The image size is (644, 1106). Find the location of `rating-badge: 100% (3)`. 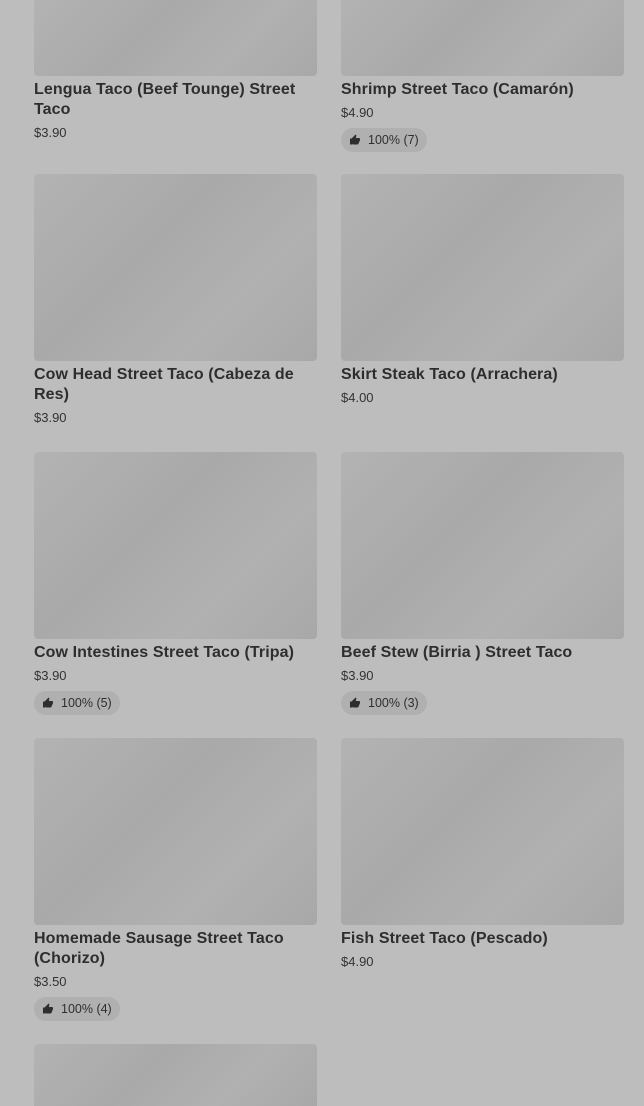

rating-badge: 100% (3) is located at coordinates (384, 703).